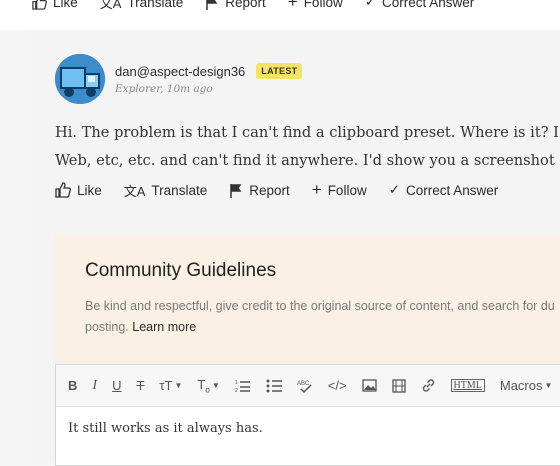 This screenshot has height=466, width=560. What do you see at coordinates (236, 383) in the screenshot?
I see `svg-text: 1` at bounding box center [236, 383].